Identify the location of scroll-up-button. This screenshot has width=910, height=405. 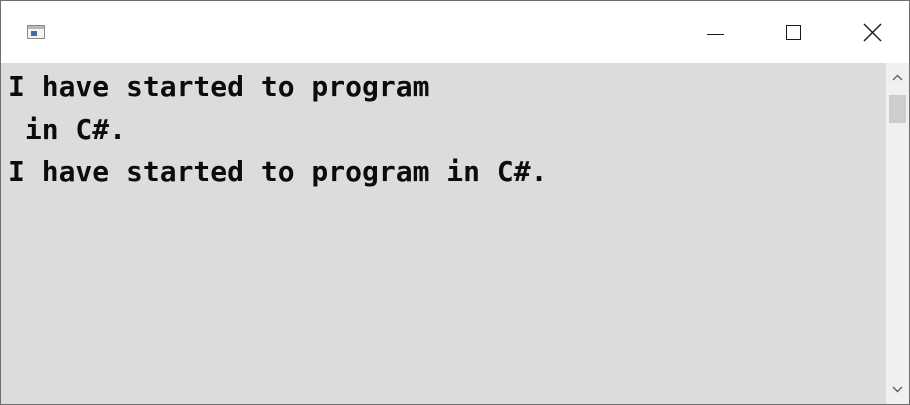
(897, 77).